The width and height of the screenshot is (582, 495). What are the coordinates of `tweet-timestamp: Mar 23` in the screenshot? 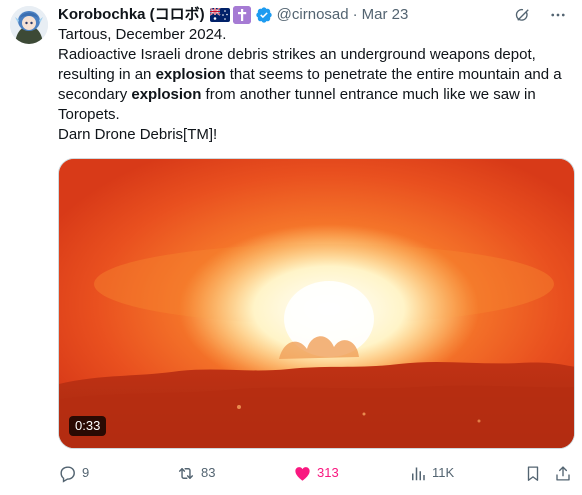 It's located at (385, 15).